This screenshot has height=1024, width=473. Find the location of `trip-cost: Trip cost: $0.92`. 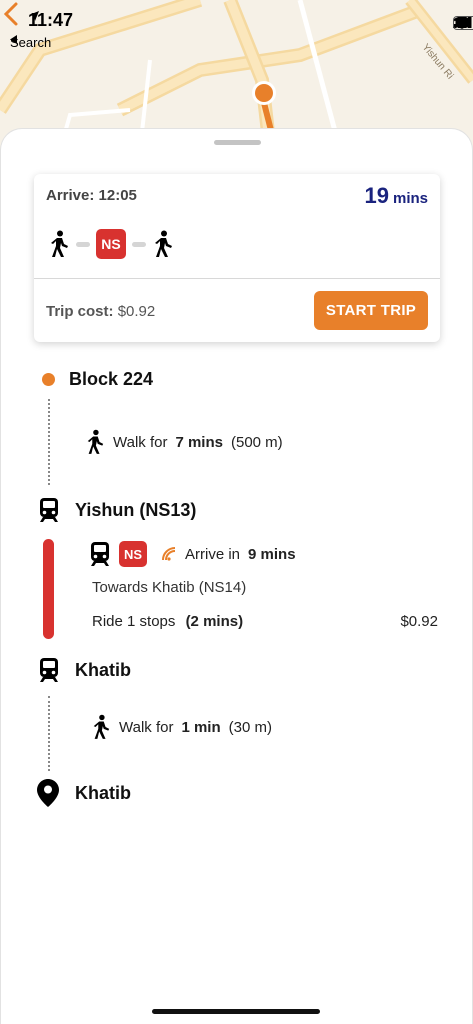

trip-cost: Trip cost: $0.92 is located at coordinates (100, 311).